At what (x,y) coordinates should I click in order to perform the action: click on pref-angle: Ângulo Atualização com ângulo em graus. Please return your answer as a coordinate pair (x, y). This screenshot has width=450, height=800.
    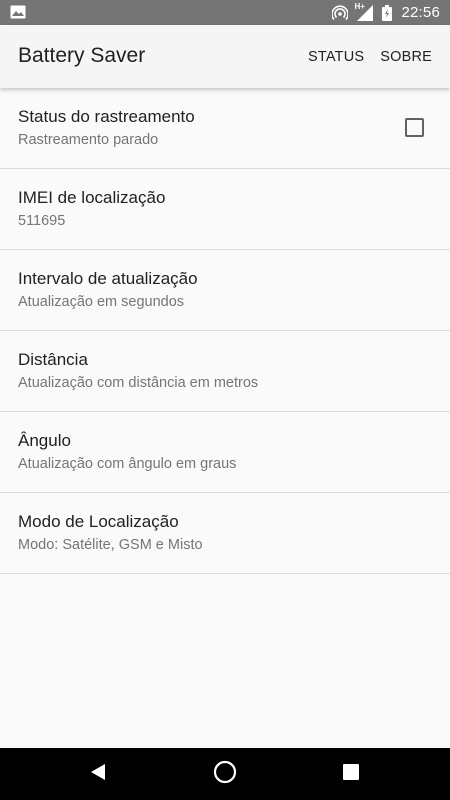
    Looking at the image, I should click on (225, 452).